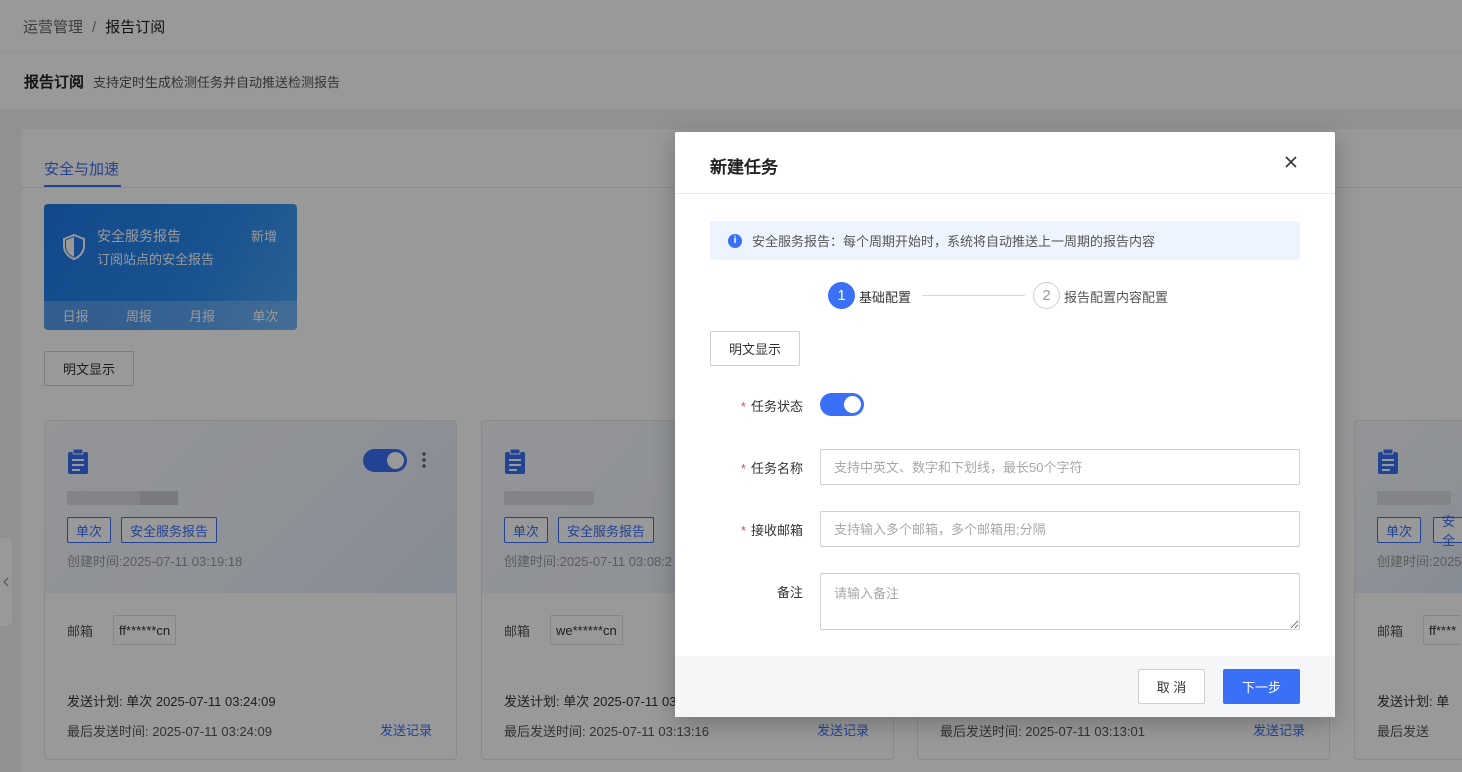  I want to click on step-2-label: 报告配置内容配置, so click(1116, 297).